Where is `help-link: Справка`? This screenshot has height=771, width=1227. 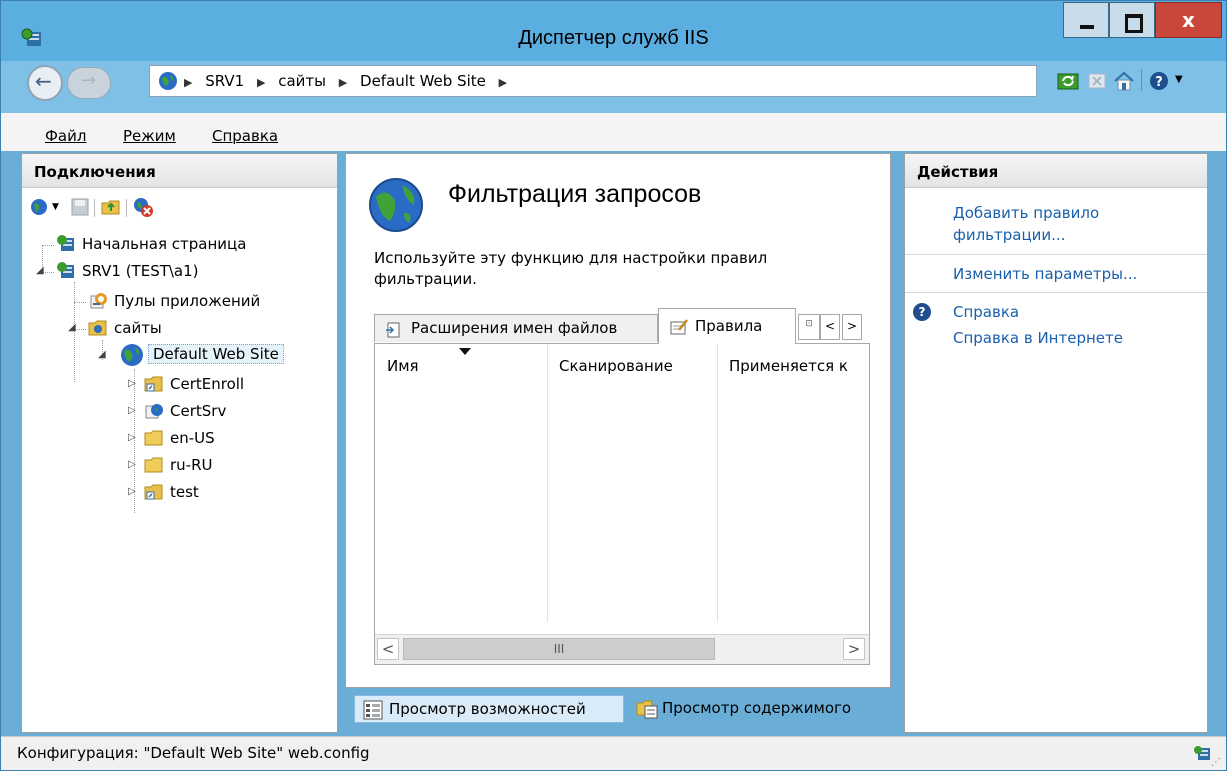 help-link: Справка is located at coordinates (986, 312).